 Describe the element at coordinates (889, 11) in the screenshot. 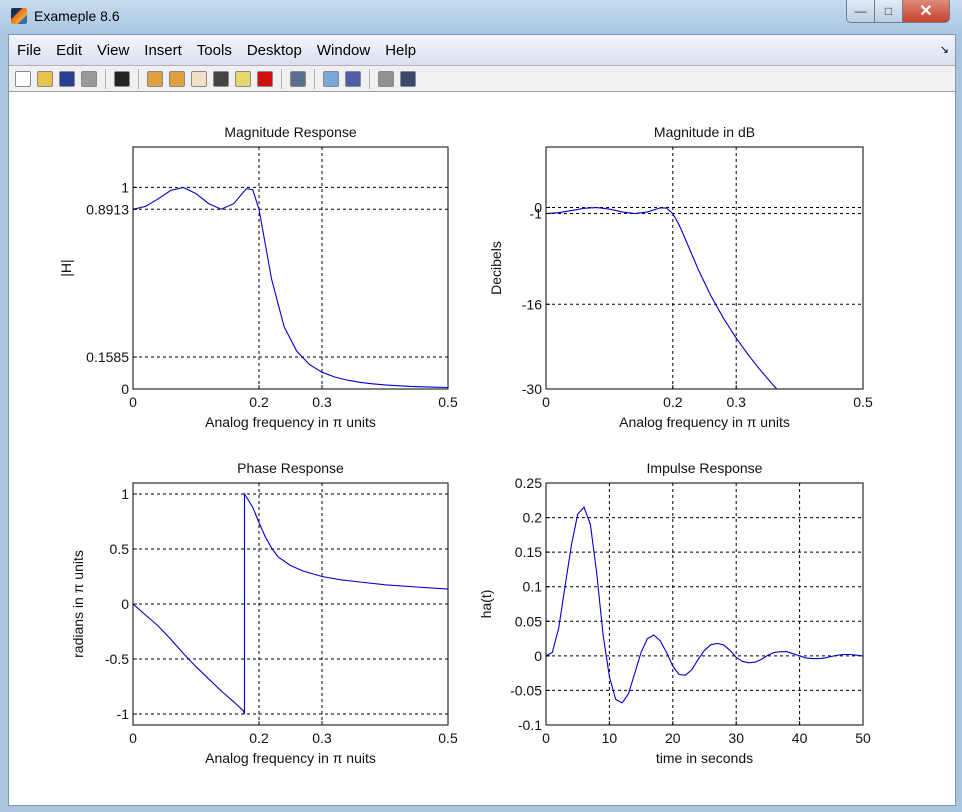

I see `maximize-button: □` at that location.